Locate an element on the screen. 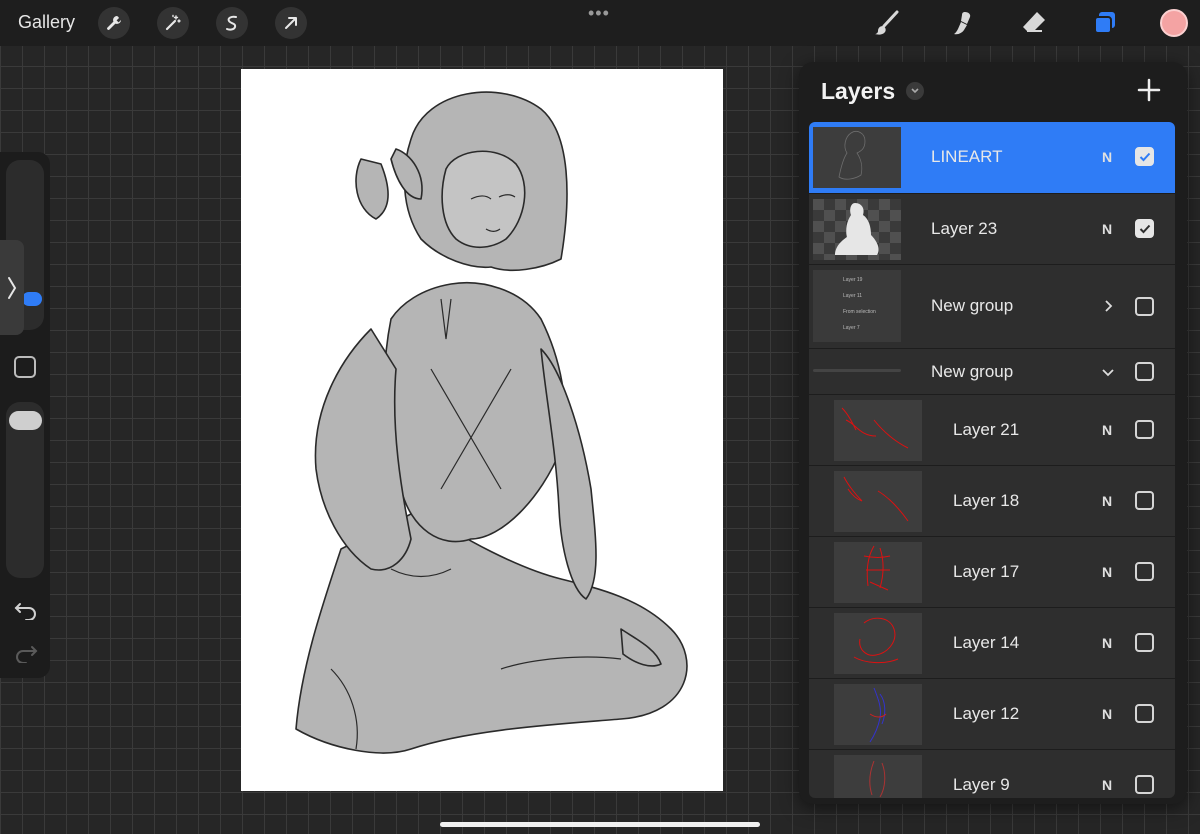  layers-icon is located at coordinates (1105, 23).